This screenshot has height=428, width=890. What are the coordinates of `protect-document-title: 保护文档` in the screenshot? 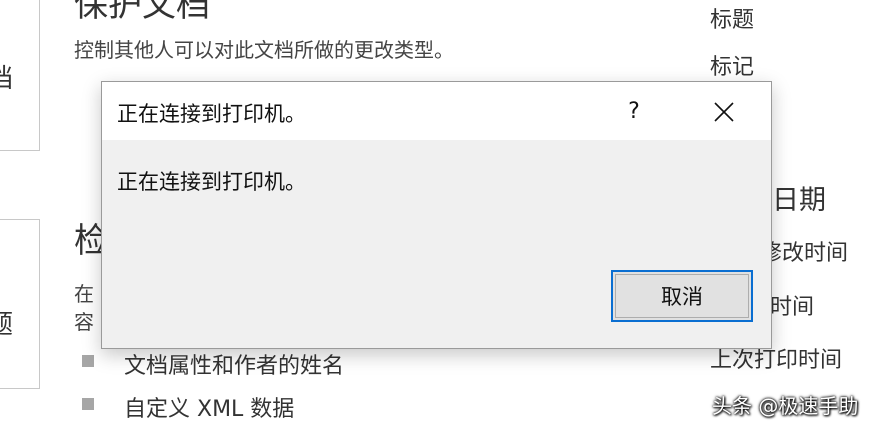 It's located at (142, 12).